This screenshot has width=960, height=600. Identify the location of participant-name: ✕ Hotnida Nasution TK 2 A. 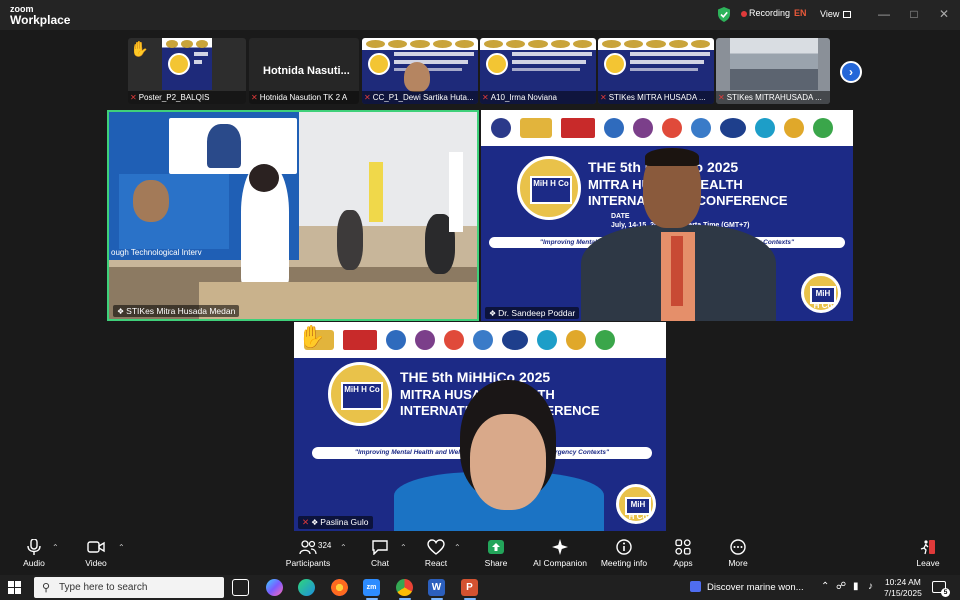
(304, 97).